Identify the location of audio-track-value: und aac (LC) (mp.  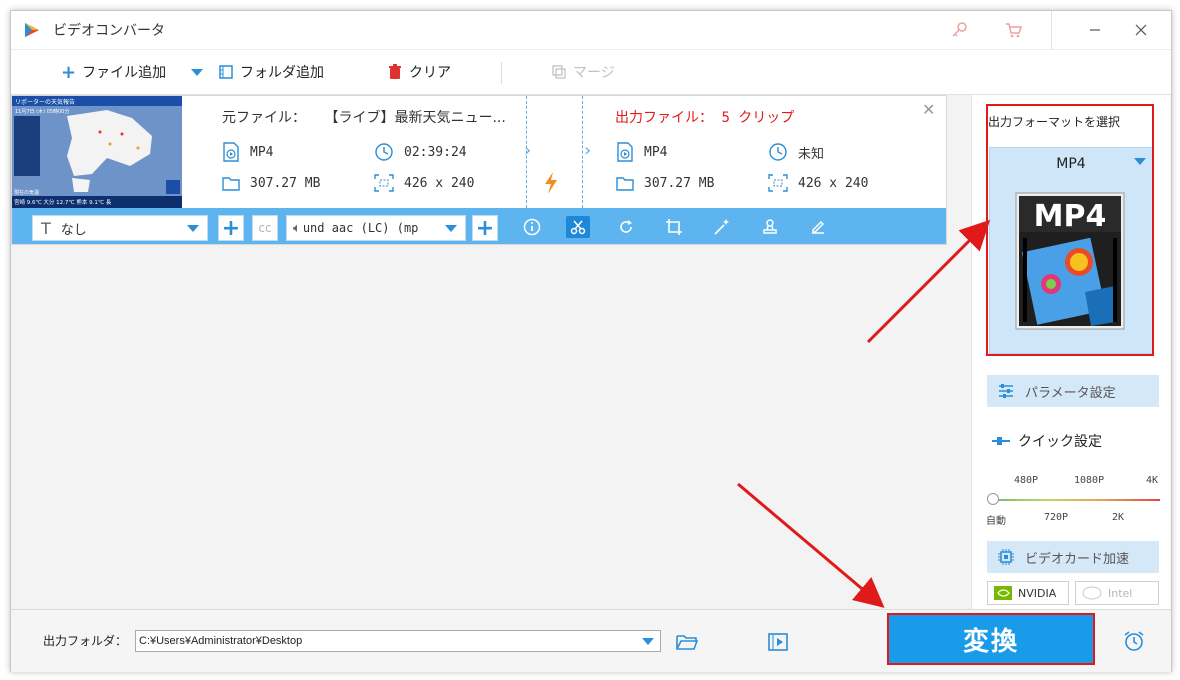
(360, 228).